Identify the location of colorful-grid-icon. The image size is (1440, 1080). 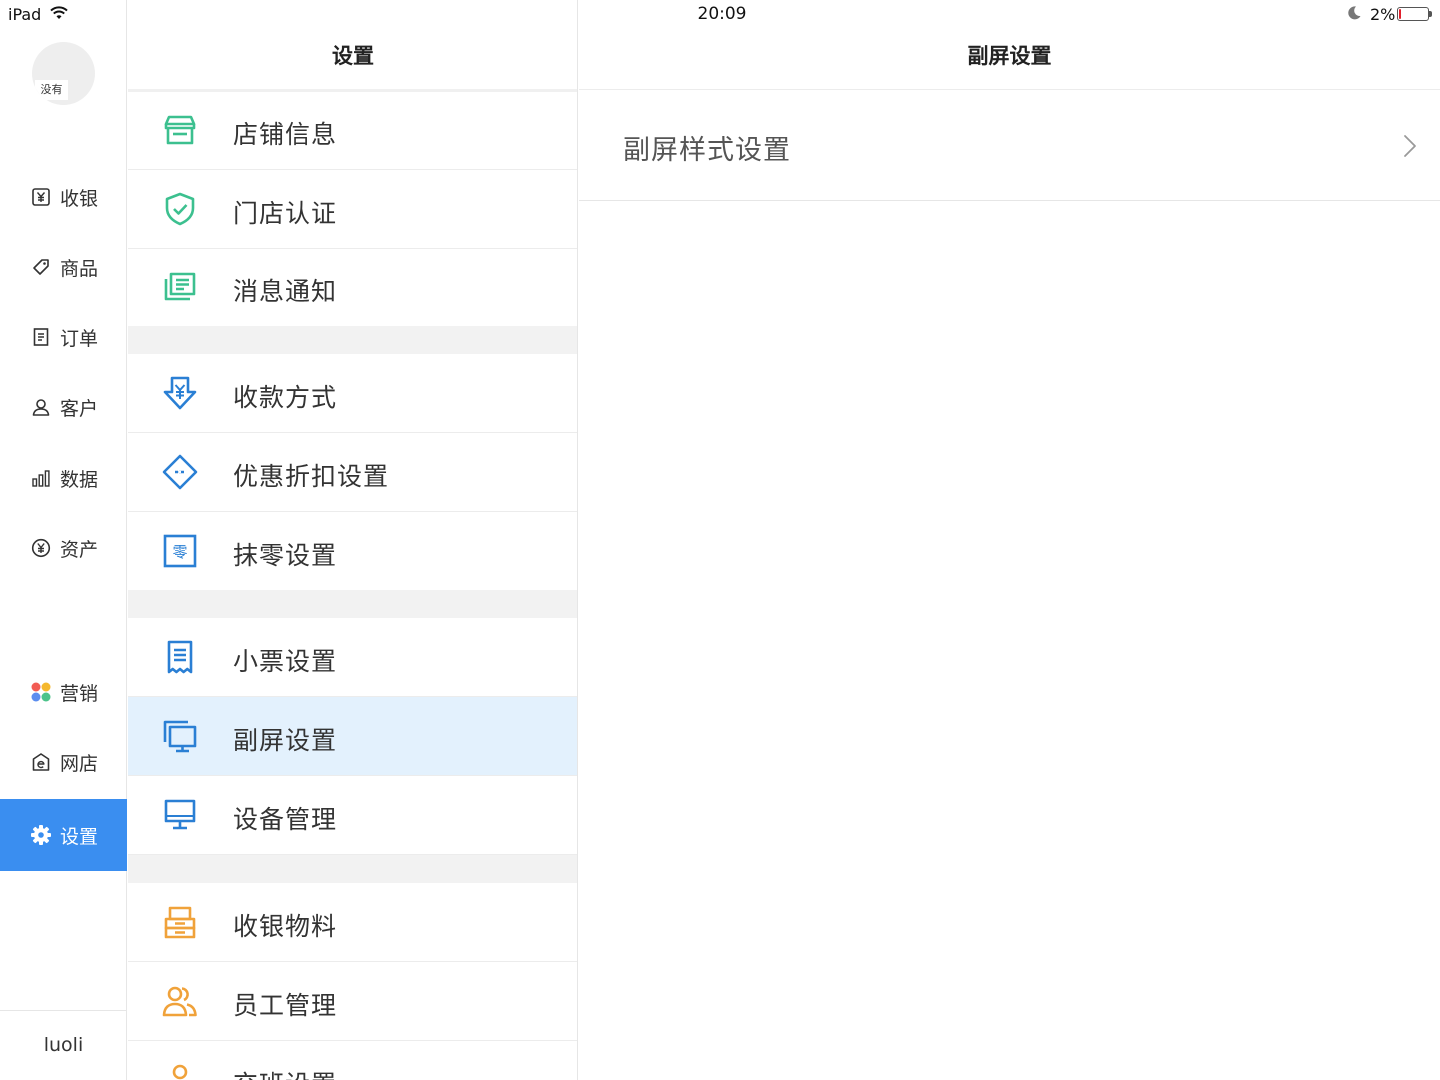
(41, 692).